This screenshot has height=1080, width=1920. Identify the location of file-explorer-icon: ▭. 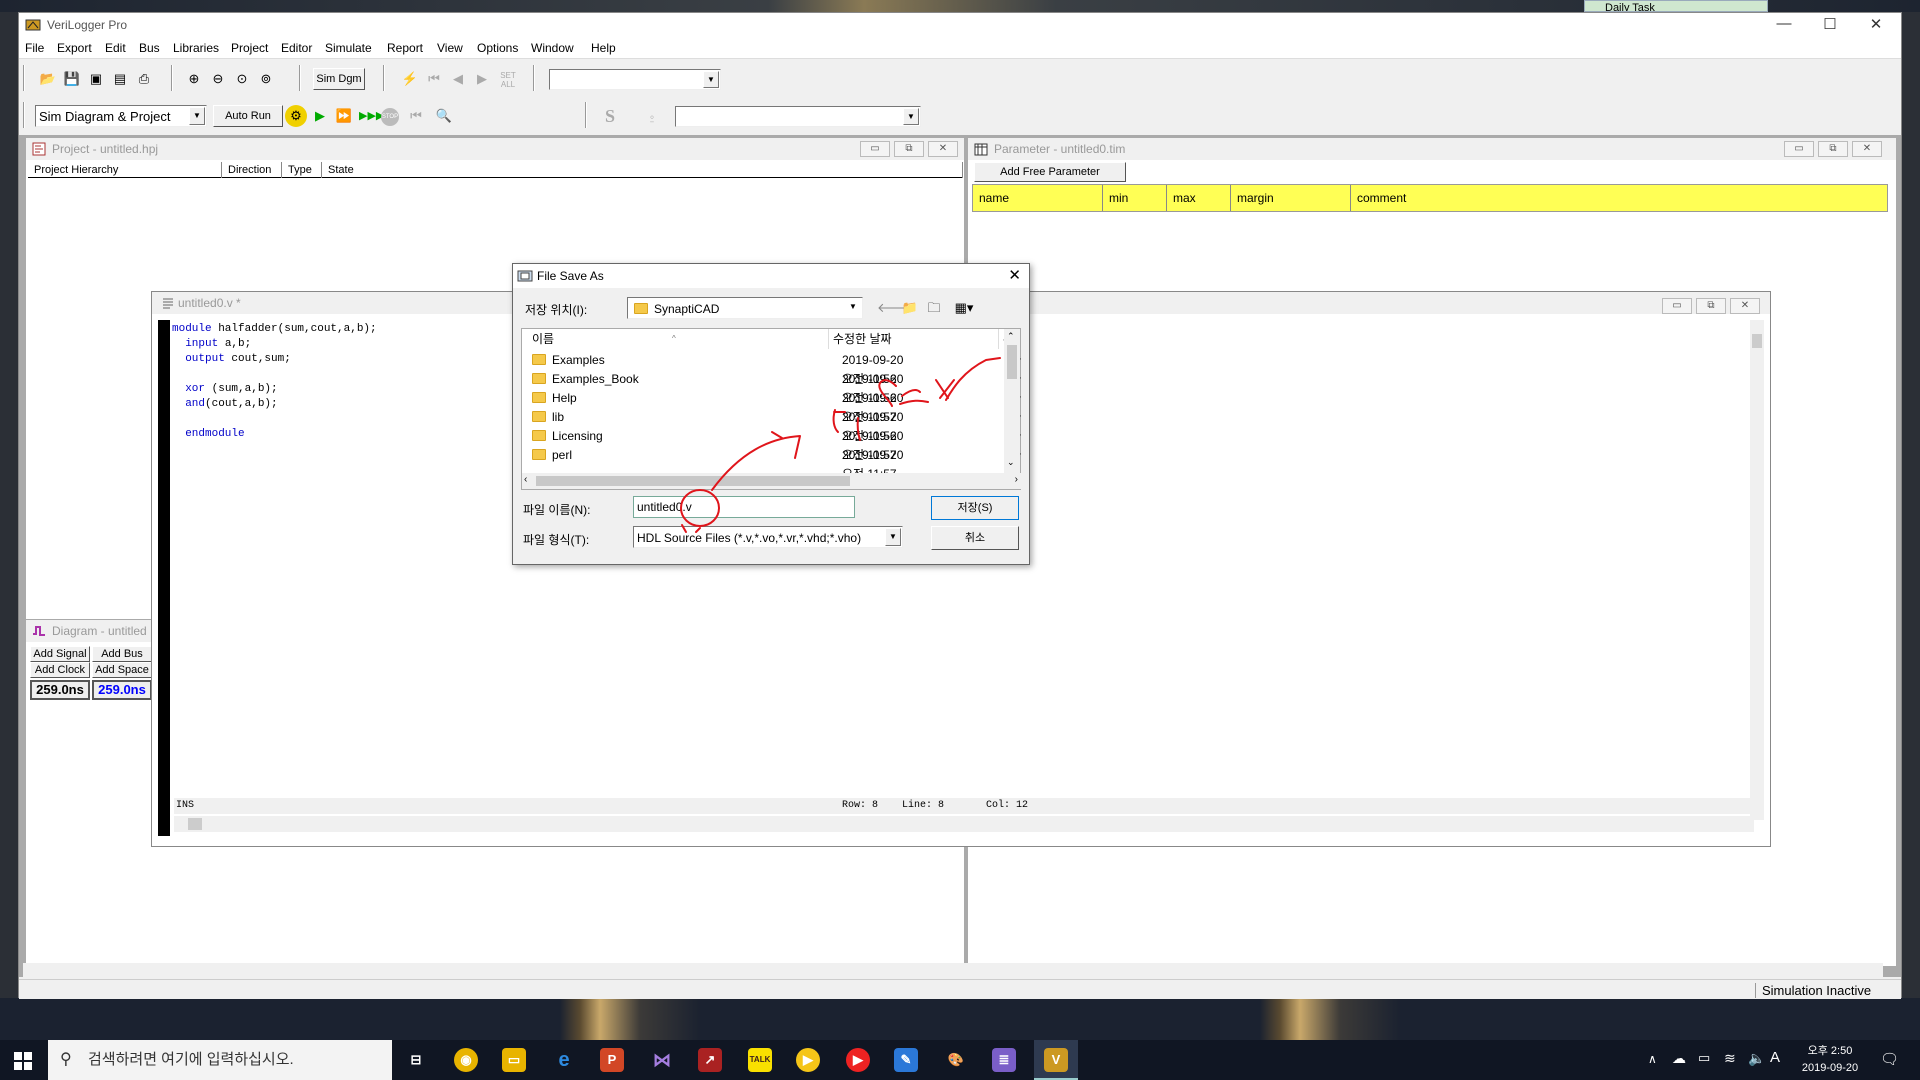
(514, 1060).